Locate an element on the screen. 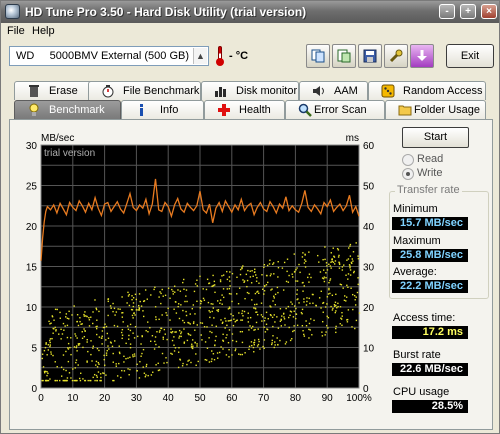  tab-health: Health is located at coordinates (244, 109).